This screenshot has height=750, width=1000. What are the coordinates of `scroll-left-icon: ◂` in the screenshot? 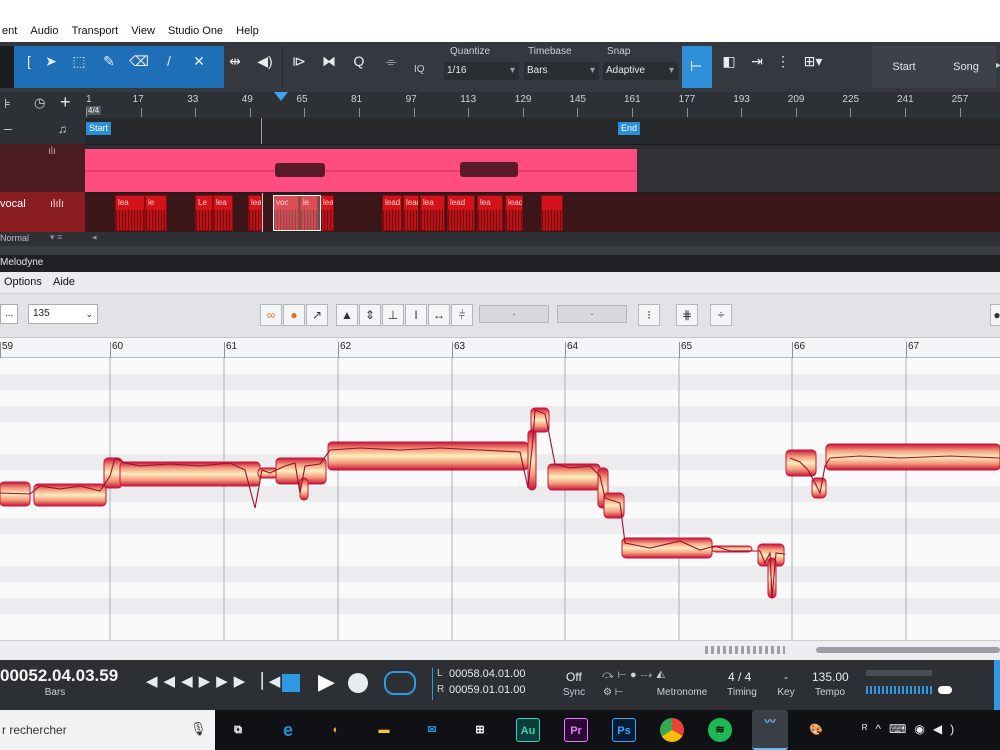 It's located at (94, 237).